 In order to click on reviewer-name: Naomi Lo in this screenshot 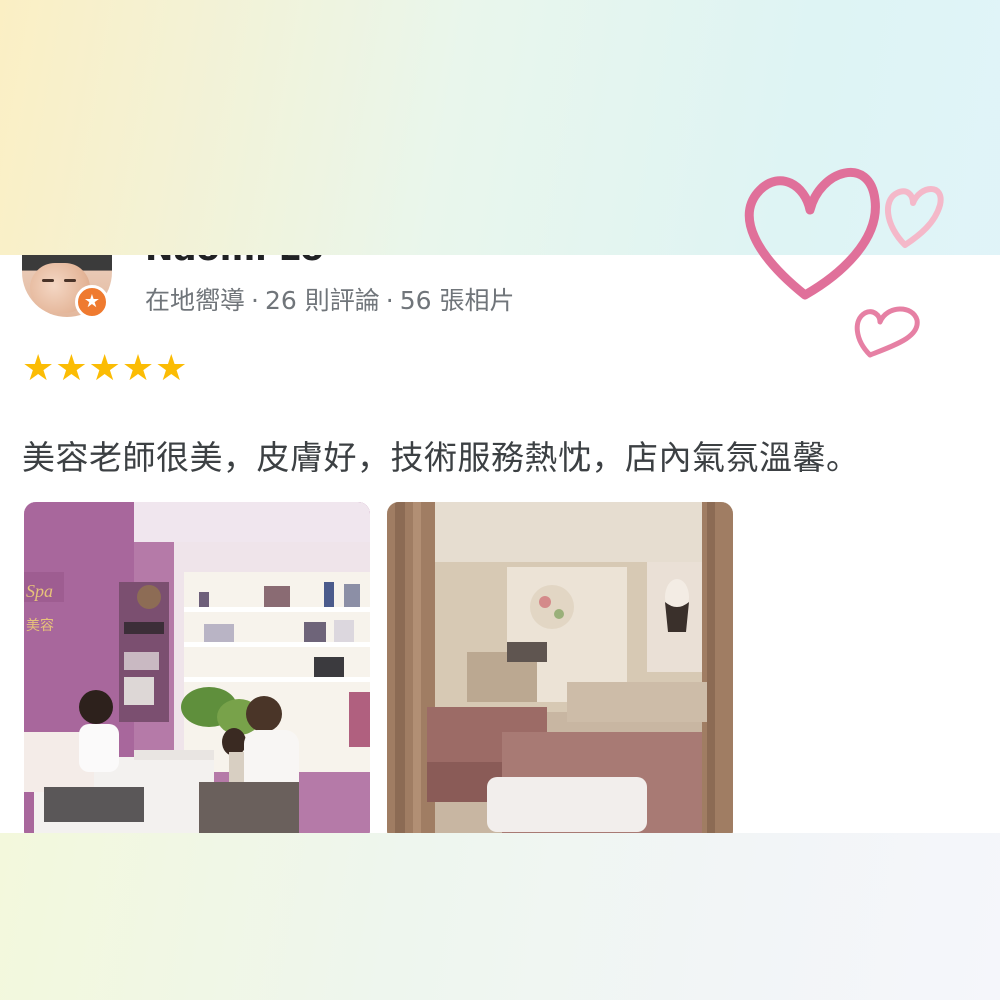, I will do `click(234, 262)`.